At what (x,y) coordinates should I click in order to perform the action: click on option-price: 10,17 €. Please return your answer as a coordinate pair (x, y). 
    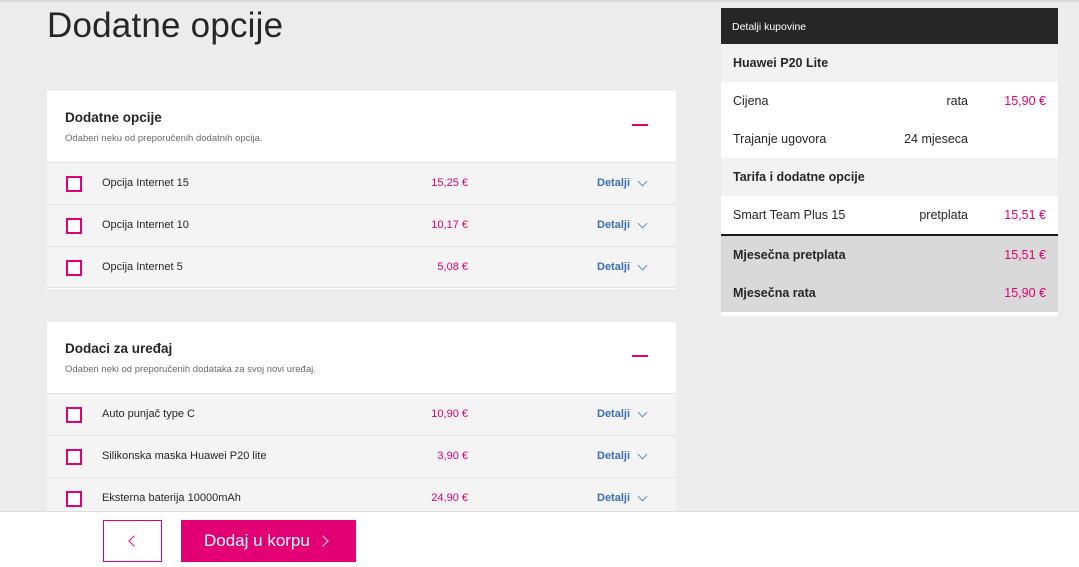
    Looking at the image, I should click on (449, 225).